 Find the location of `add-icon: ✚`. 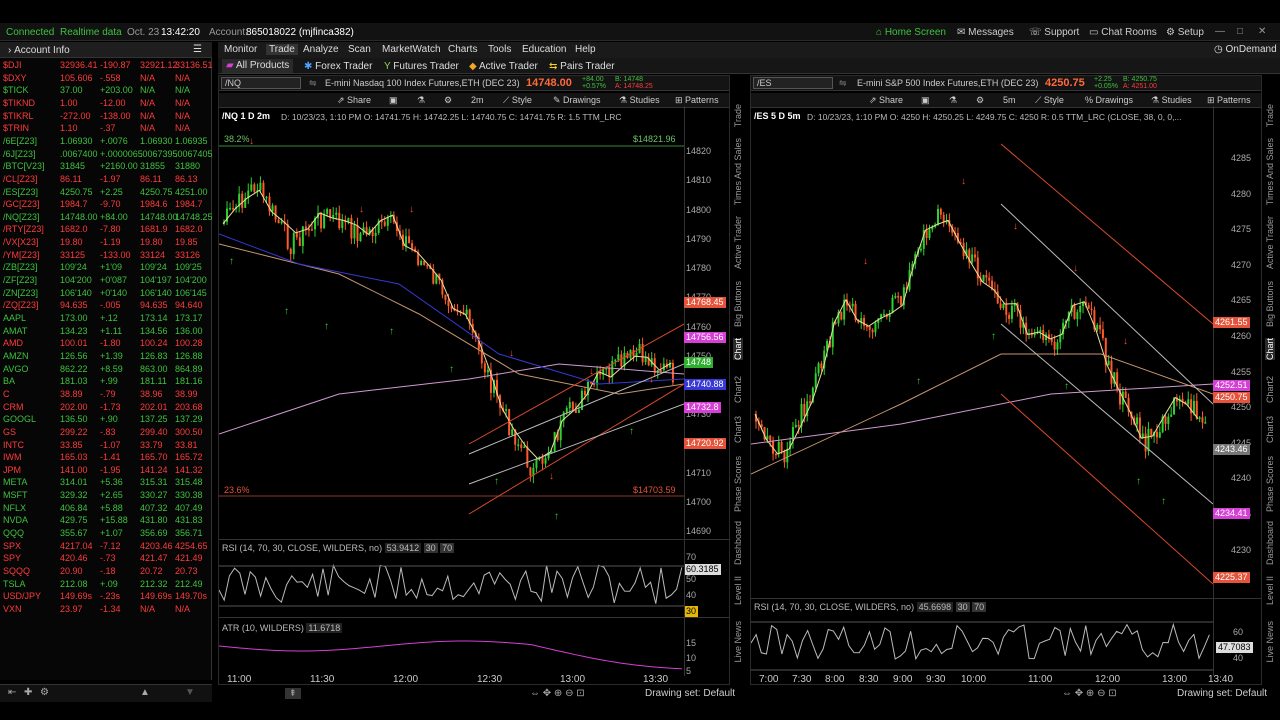

add-icon: ✚ is located at coordinates (28, 692).